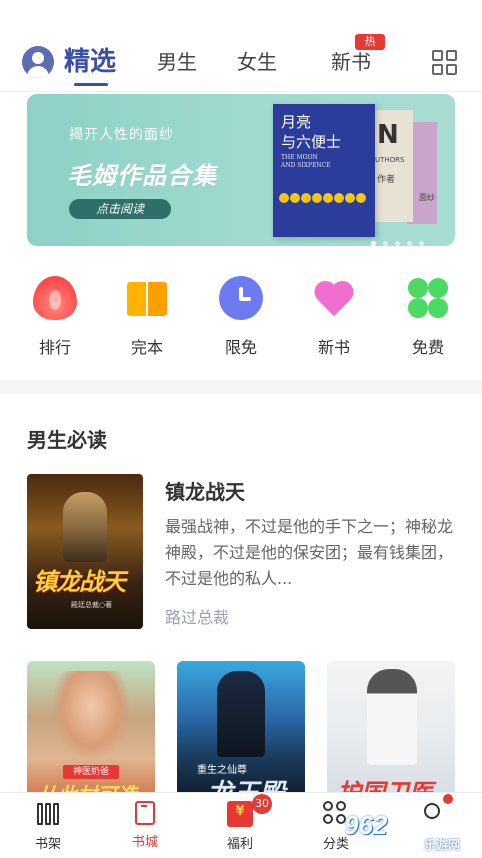  Describe the element at coordinates (92, 605) in the screenshot. I see `featured-cover-author: 殿廷总裁○著` at that location.